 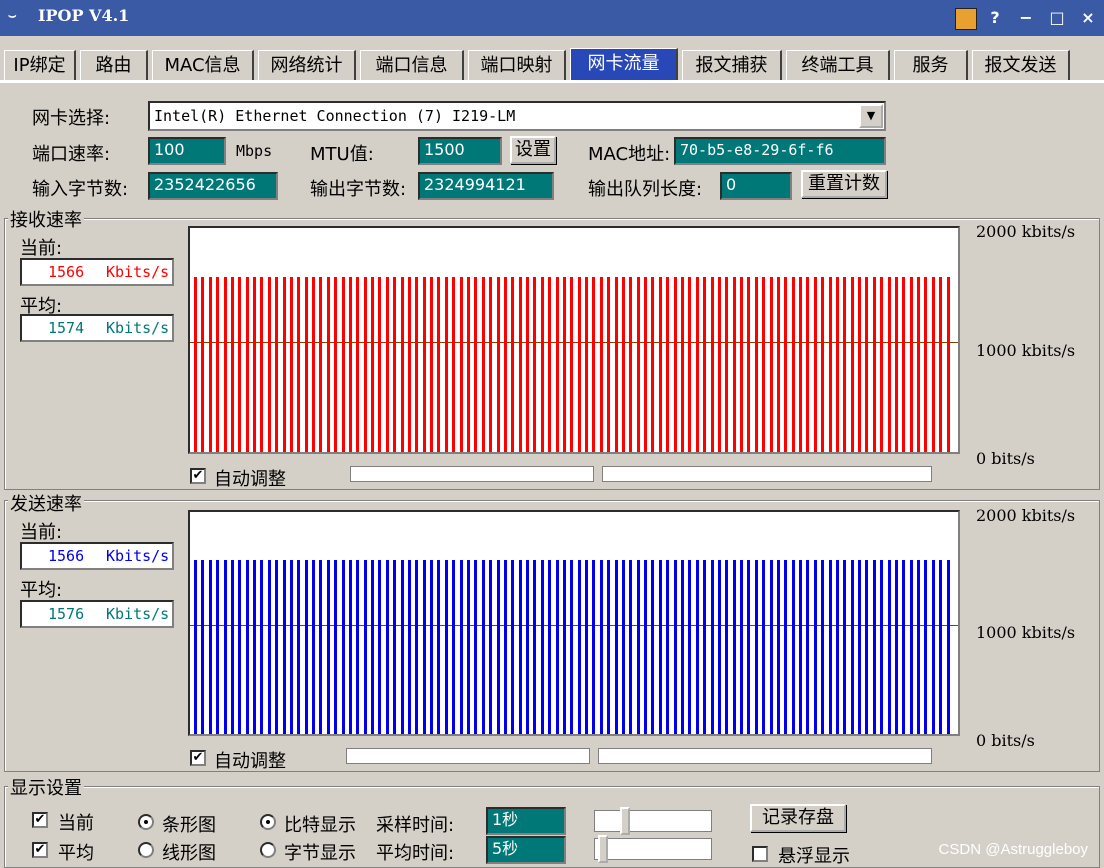 What do you see at coordinates (198, 476) in the screenshot?
I see `recv-auto-adjust-checkbox: ✔` at bounding box center [198, 476].